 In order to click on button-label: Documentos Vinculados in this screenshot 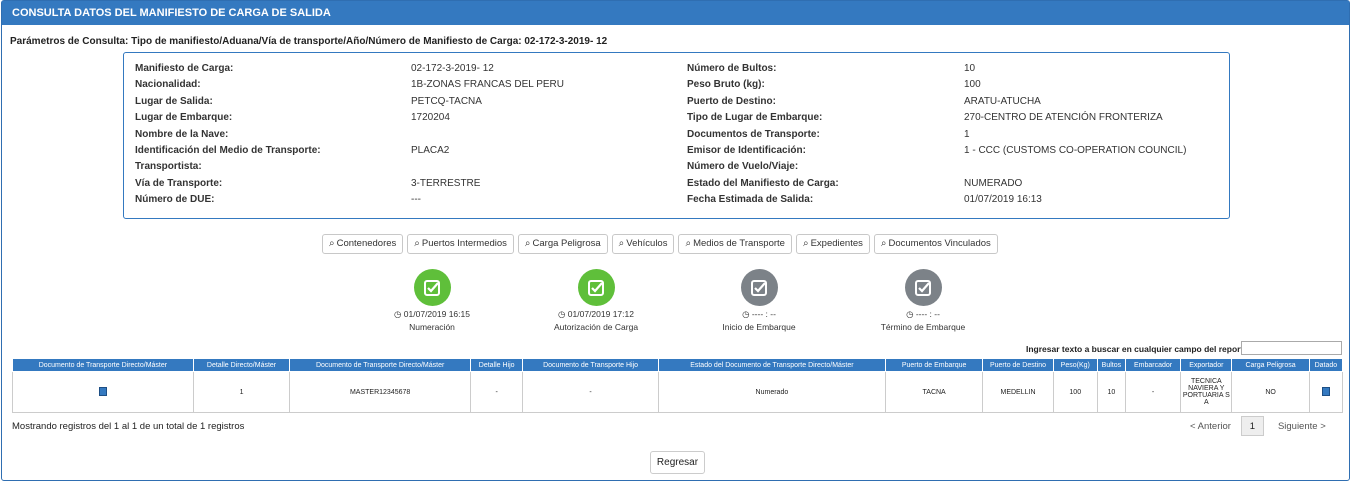, I will do `click(939, 243)`.